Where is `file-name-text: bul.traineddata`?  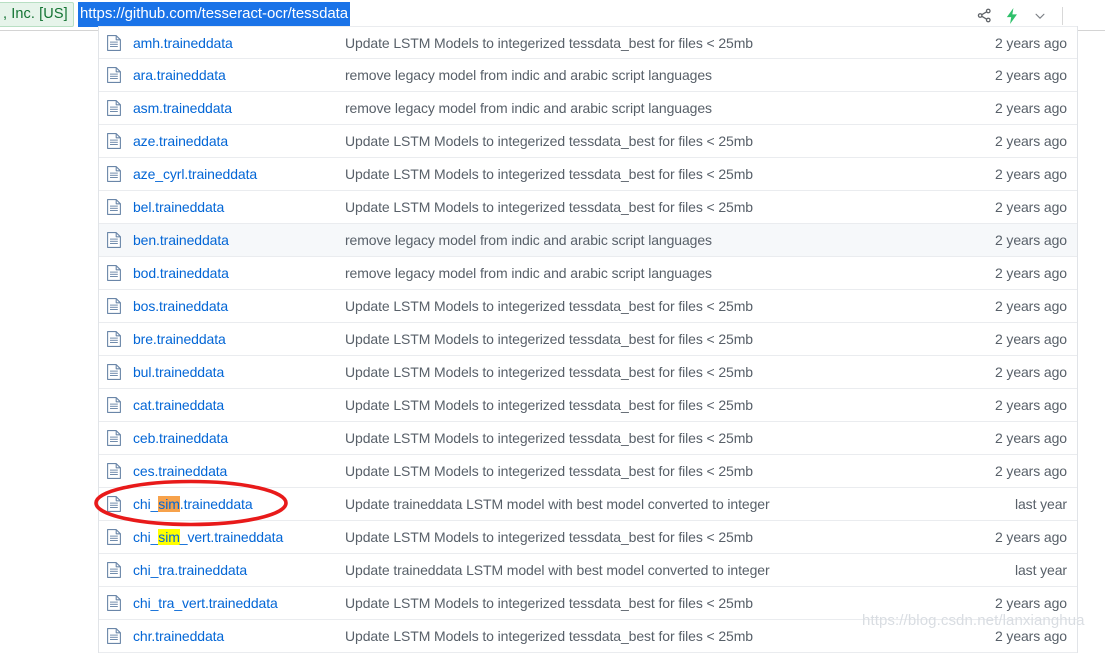 file-name-text: bul.traineddata is located at coordinates (179, 372).